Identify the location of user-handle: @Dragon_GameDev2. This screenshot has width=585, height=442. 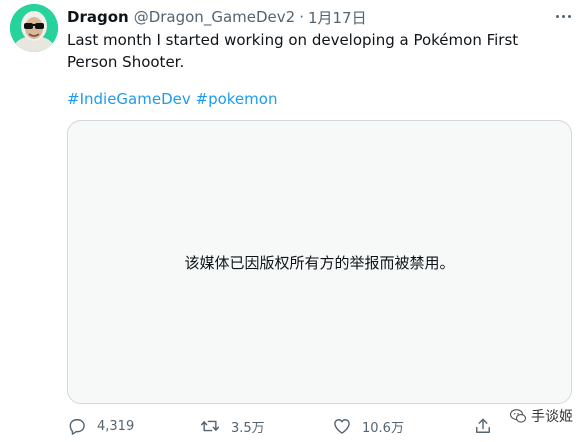
(214, 17).